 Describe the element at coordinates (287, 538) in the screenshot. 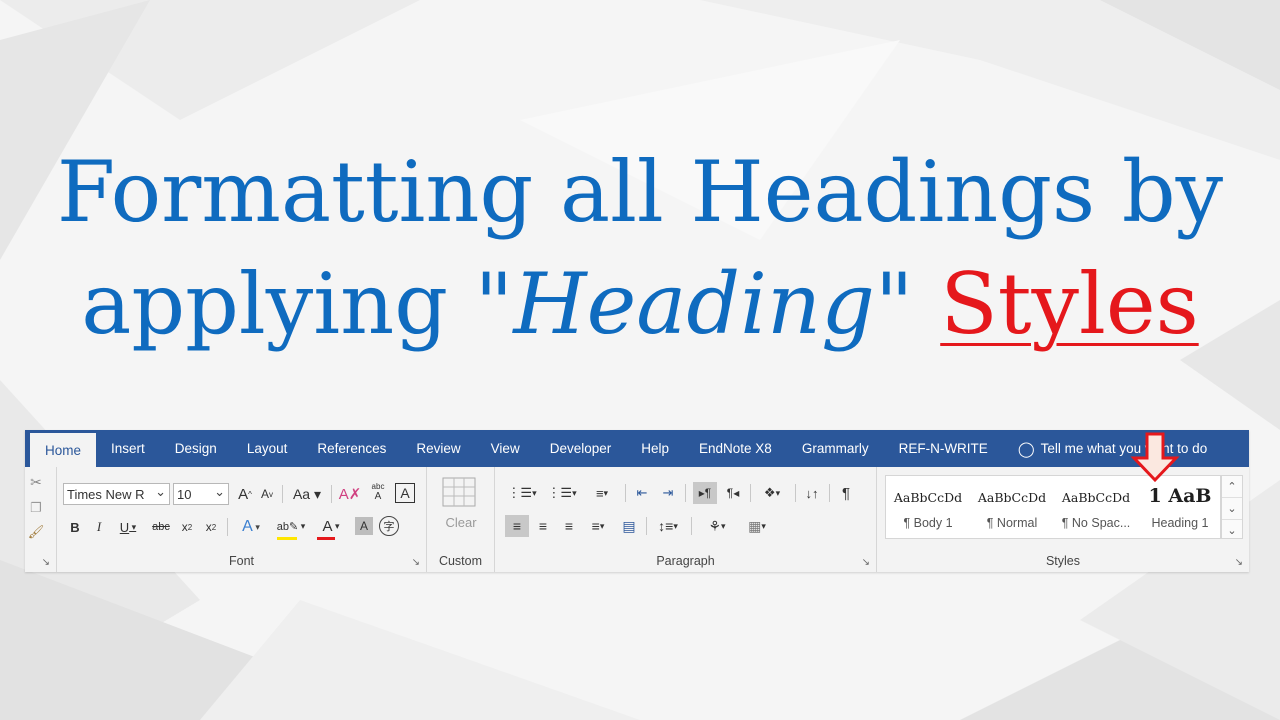

I see `highlight-color-bar` at that location.